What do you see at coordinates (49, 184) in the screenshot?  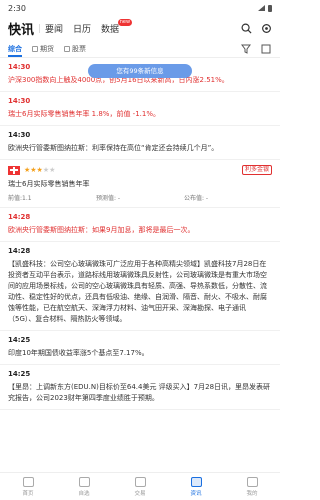 I see `data-title: 瑞士6月实际零售销售年率` at bounding box center [49, 184].